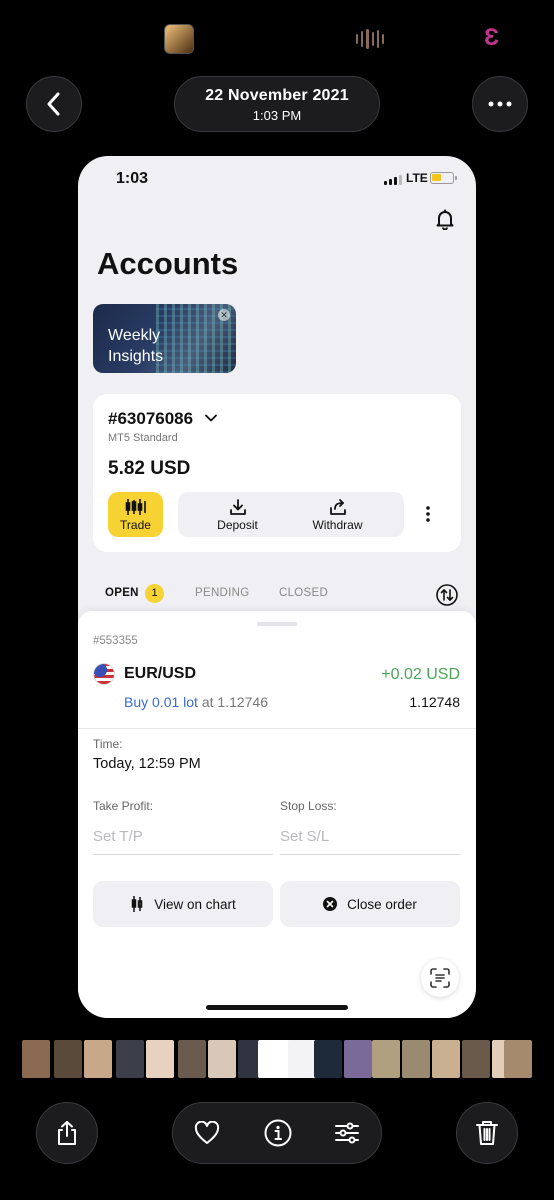 The width and height of the screenshot is (554, 1200). Describe the element at coordinates (115, 641) in the screenshot. I see `order-id: #553355` at that location.